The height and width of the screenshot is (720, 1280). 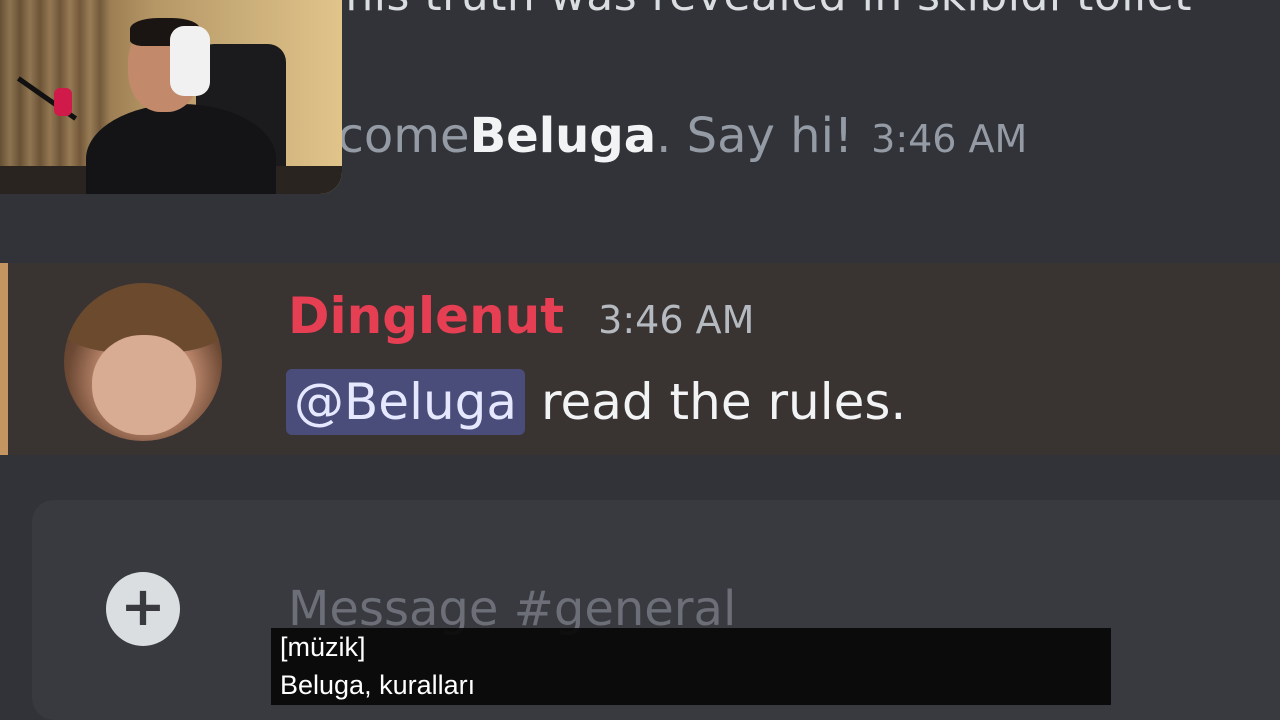 I want to click on user-avatar, so click(x=143, y=362).